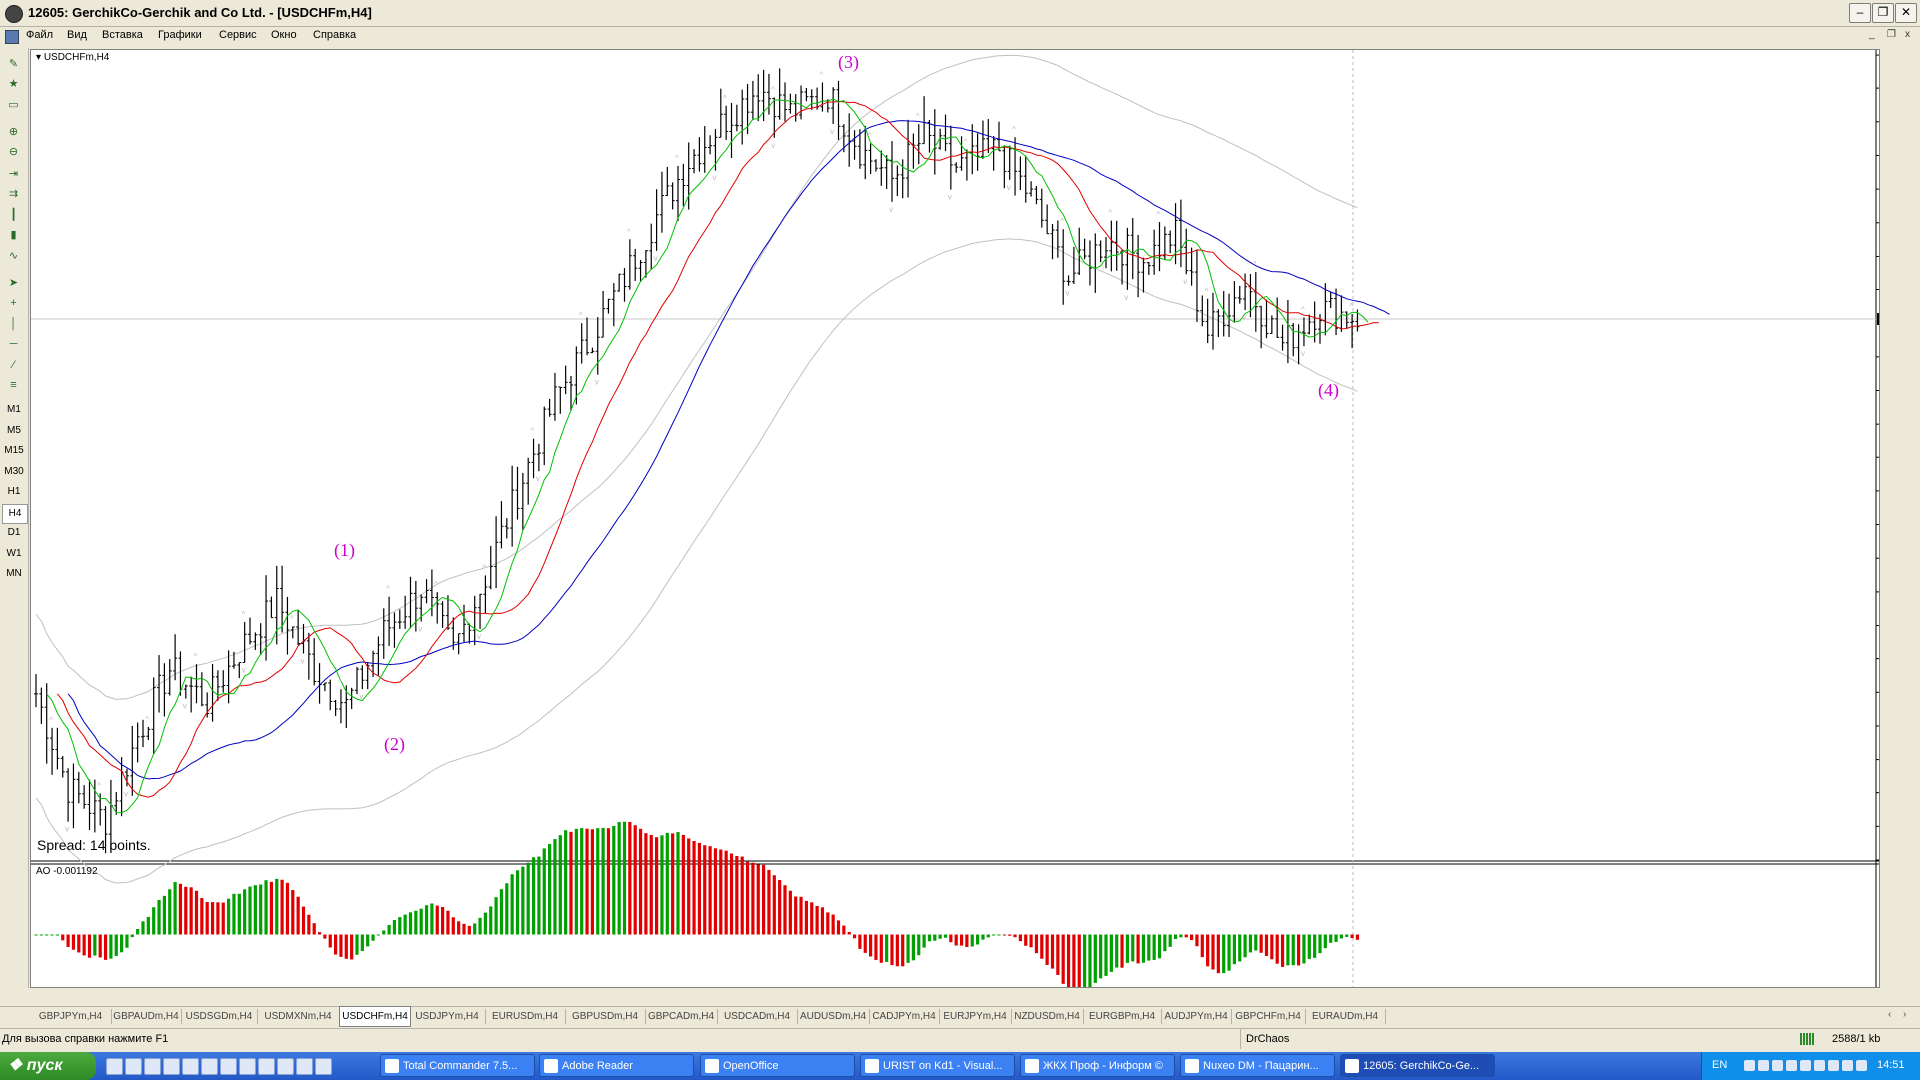 The height and width of the screenshot is (1080, 1920). What do you see at coordinates (605, 1016) in the screenshot?
I see `tab-gbpusdm-h4: GBPUSDm,H4` at bounding box center [605, 1016].